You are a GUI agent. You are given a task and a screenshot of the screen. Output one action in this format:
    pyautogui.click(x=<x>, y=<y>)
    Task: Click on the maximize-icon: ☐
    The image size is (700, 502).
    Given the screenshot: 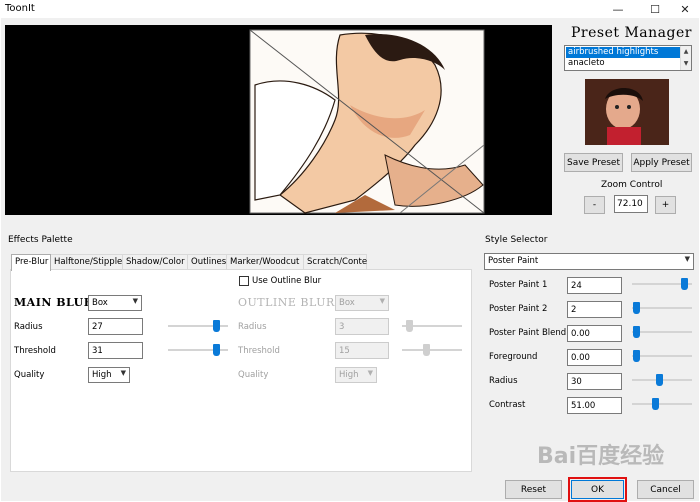 What is the action you would take?
    pyautogui.click(x=655, y=9)
    